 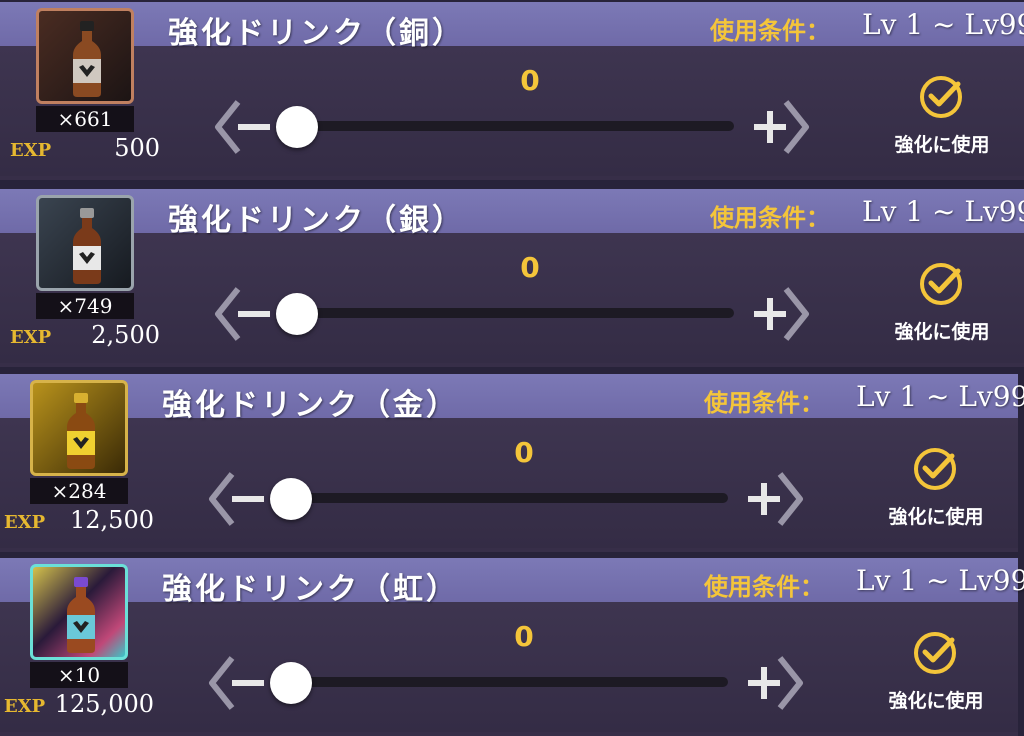 I want to click on item-icon-bronze-drink, so click(x=85, y=56).